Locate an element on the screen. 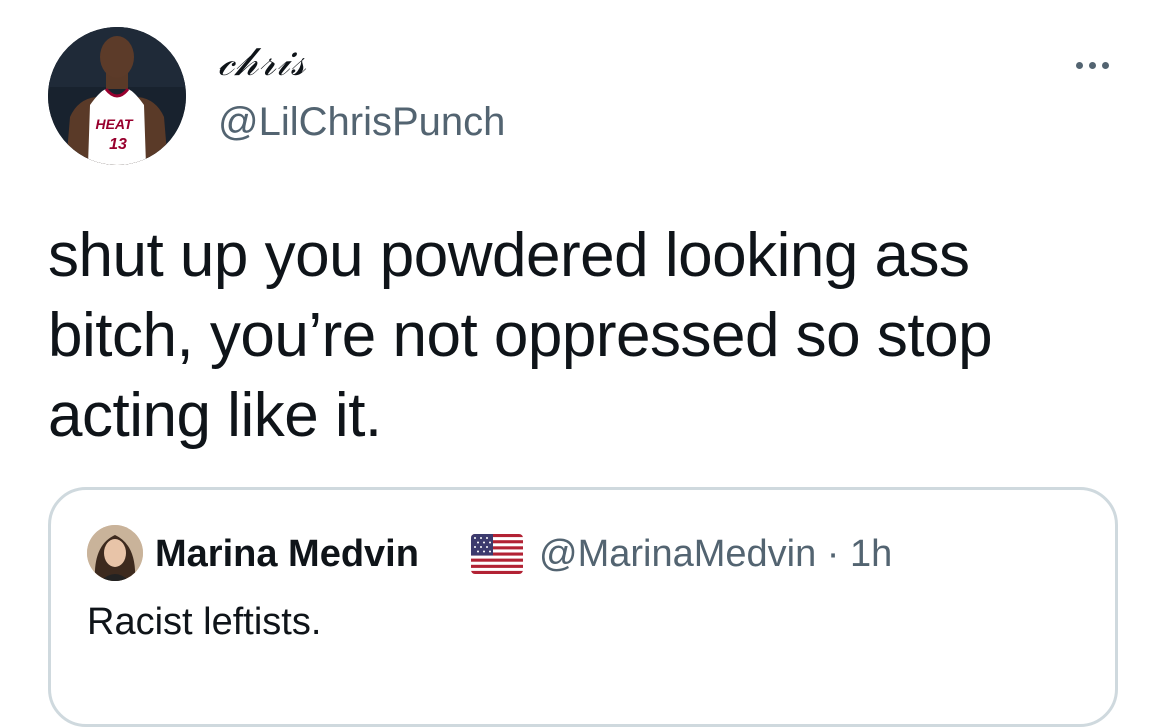  quoted-author-name: Marina Medvin is located at coordinates (287, 554).